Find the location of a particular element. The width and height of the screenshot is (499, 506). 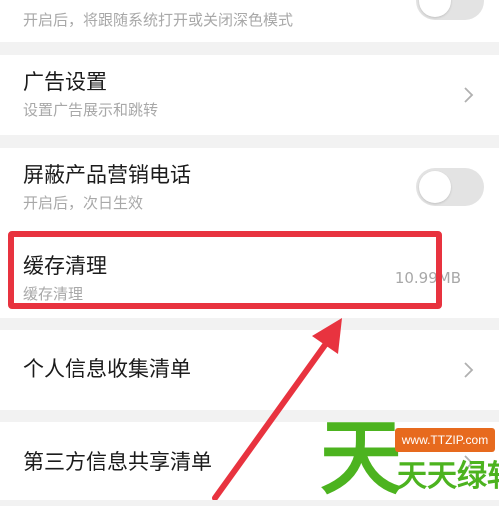

watermark-url-badge: www.TTZIP.com is located at coordinates (445, 440).